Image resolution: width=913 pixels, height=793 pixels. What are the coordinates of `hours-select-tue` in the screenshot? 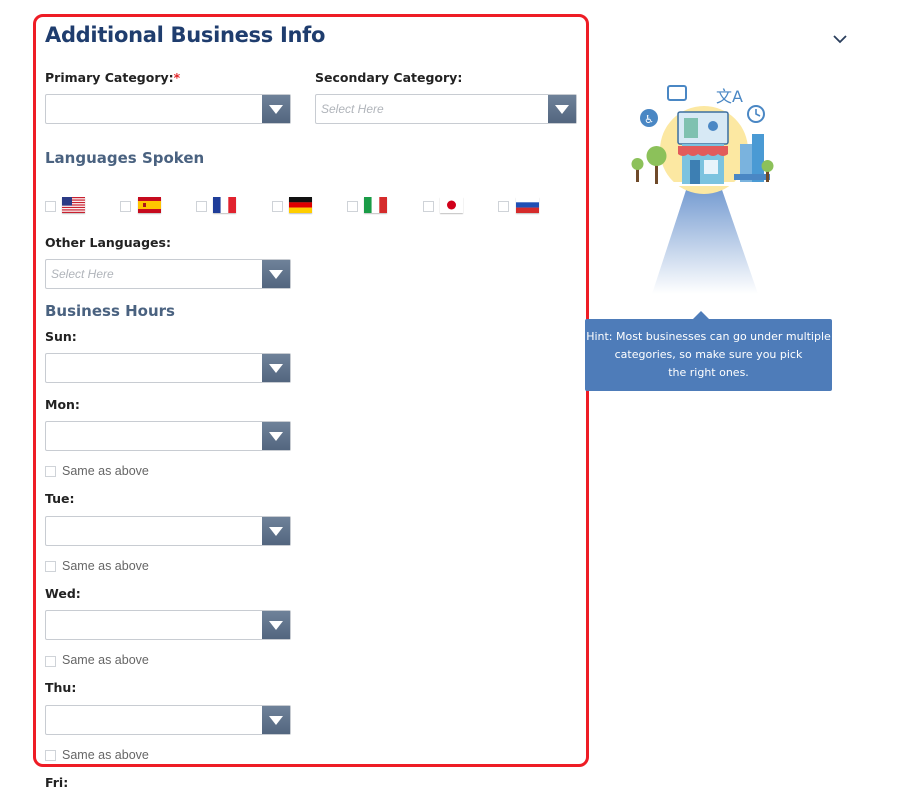 It's located at (168, 531).